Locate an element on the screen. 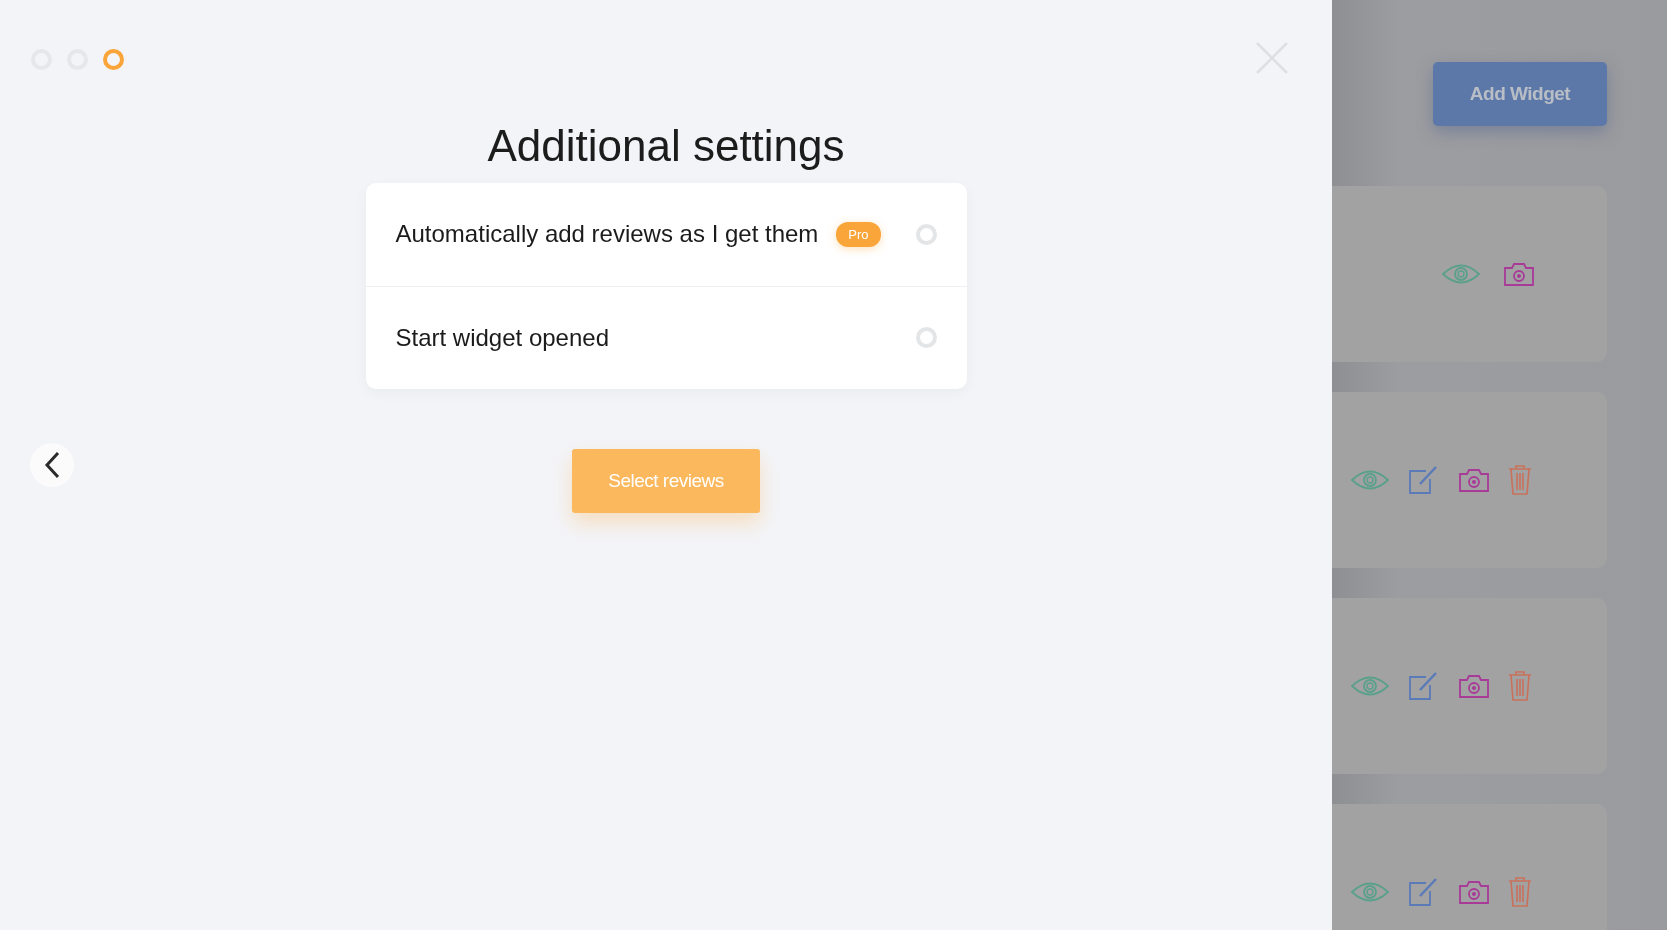 This screenshot has width=1667, height=930. select-reviews-button: Select reviews is located at coordinates (666, 480).